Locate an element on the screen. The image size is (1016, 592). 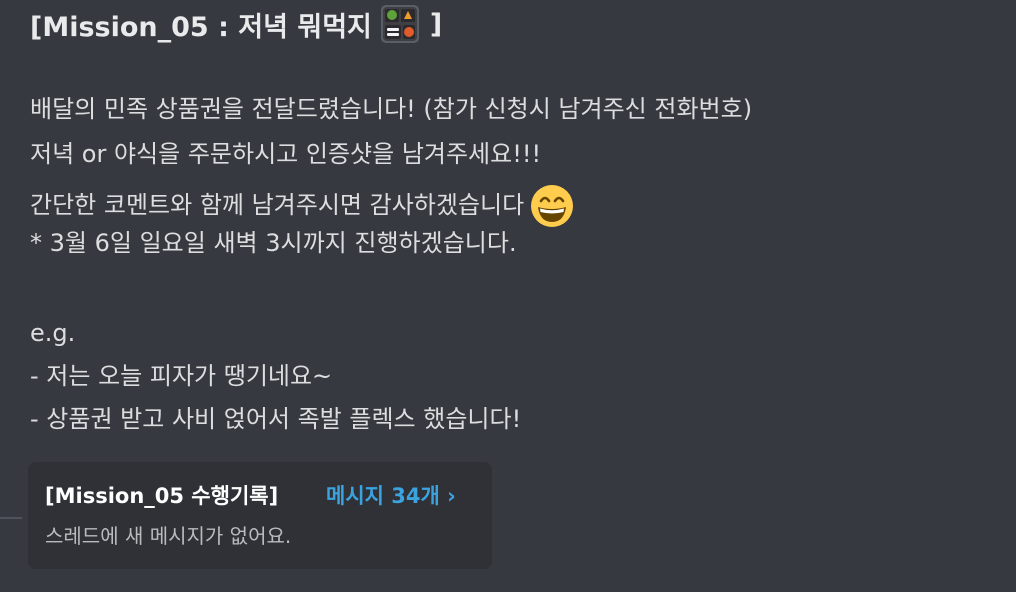
message-line: e.g. is located at coordinates (53, 333).